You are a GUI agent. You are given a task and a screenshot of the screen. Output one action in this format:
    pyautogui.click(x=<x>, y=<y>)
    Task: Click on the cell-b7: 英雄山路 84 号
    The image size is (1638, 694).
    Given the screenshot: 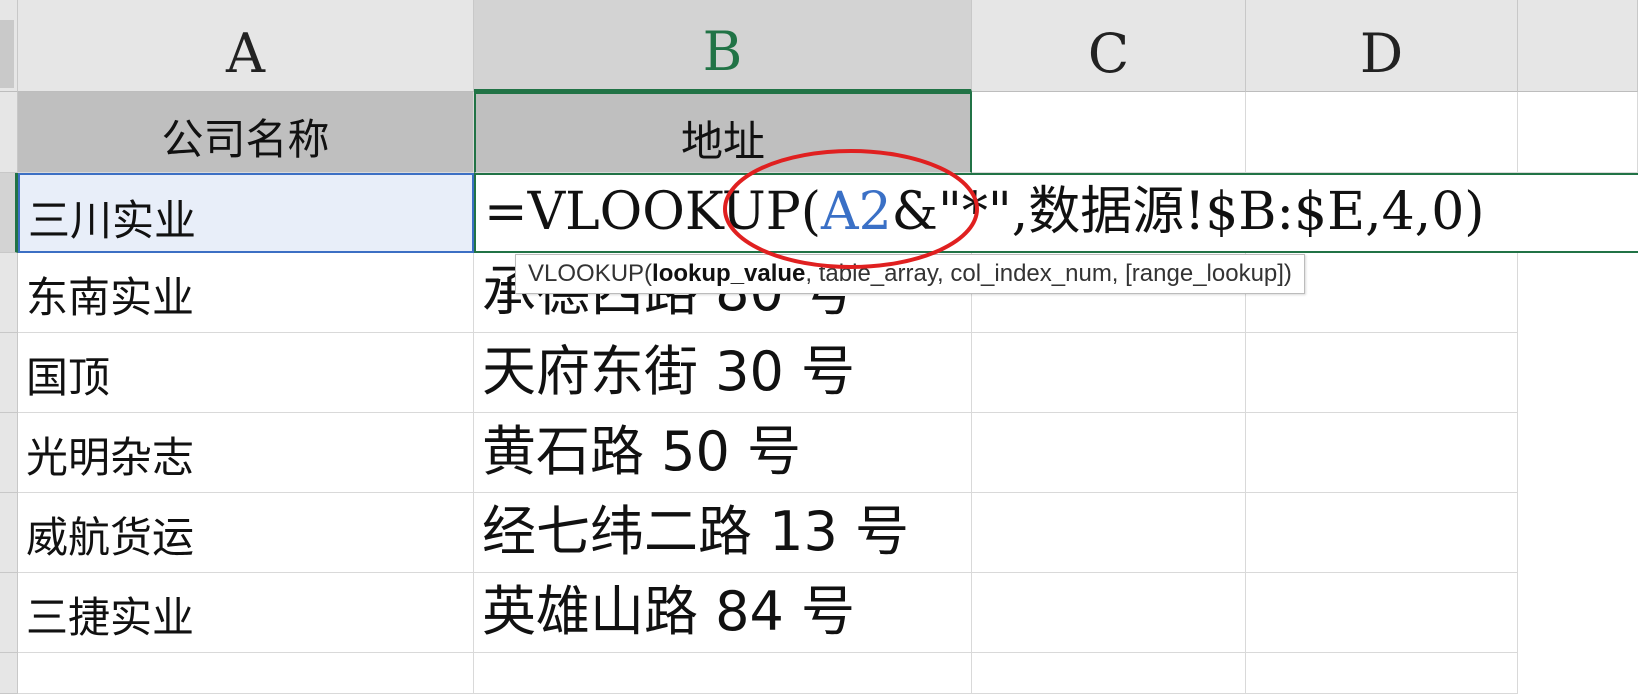 What is the action you would take?
    pyautogui.click(x=723, y=613)
    